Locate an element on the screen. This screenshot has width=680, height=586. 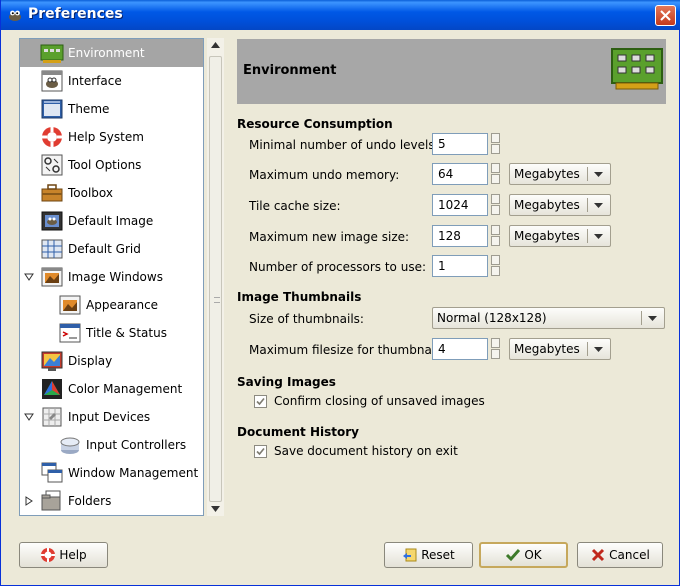
sidebar-item-interface: Interface is located at coordinates (111, 81).